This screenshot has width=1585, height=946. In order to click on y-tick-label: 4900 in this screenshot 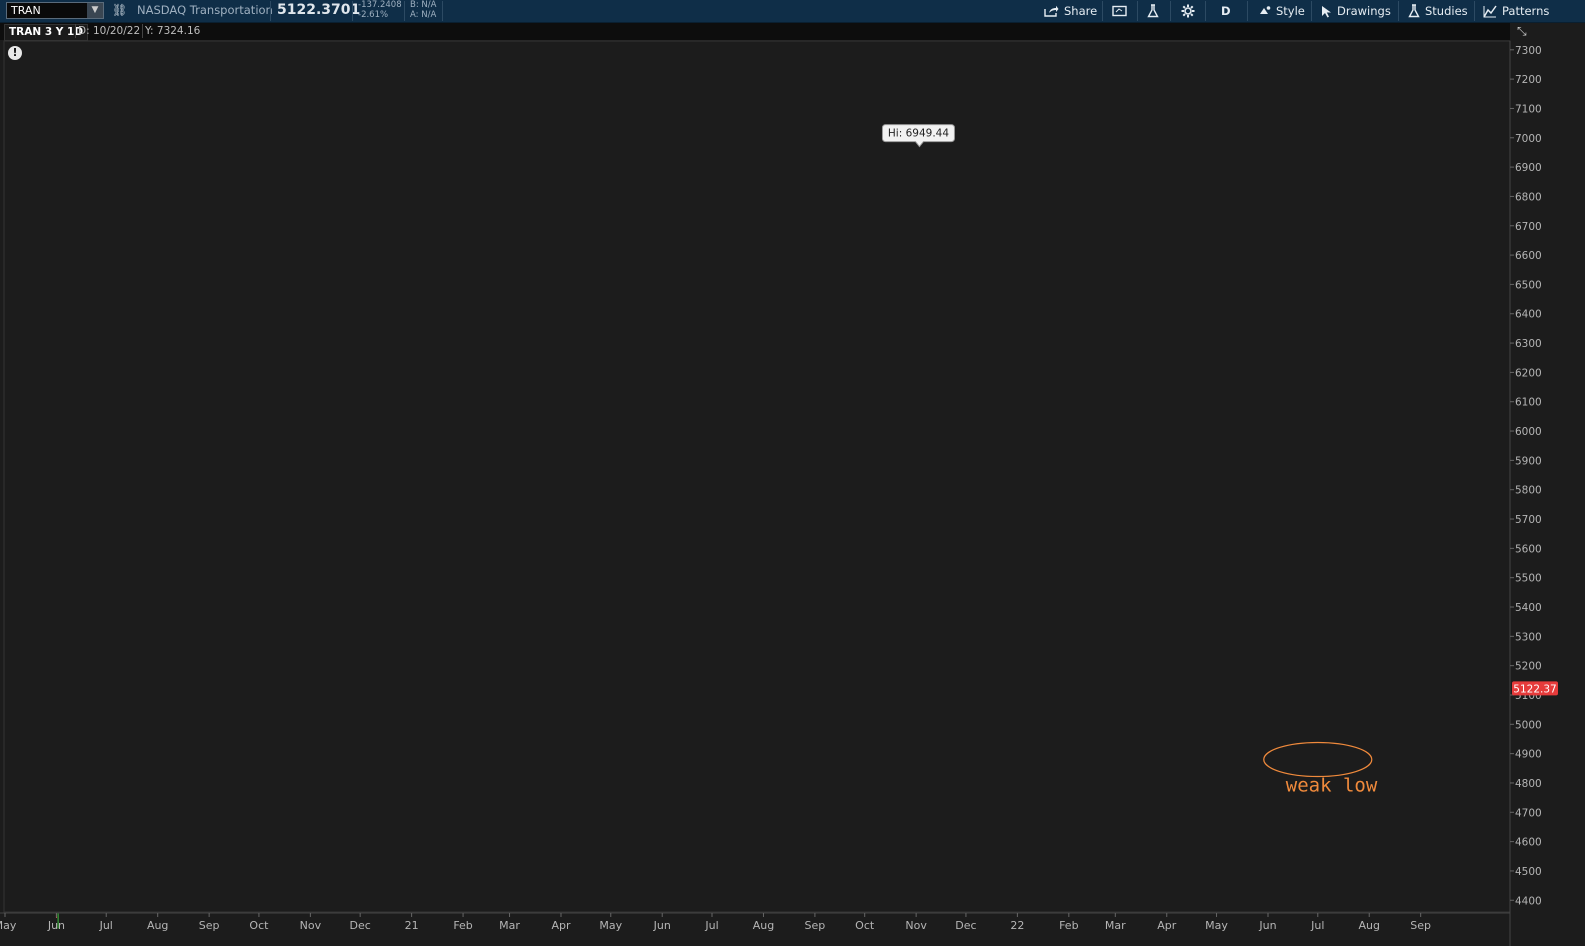, I will do `click(1528, 755)`.